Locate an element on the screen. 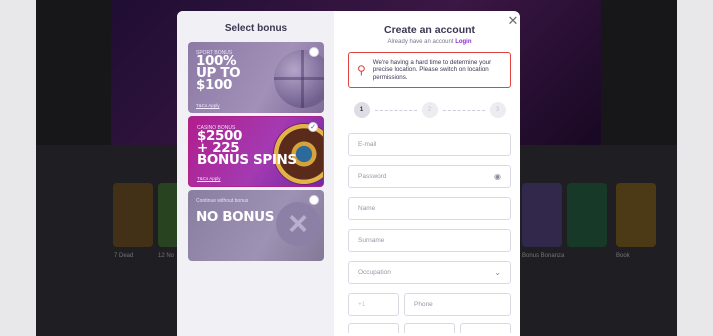  close-icon: ✕ is located at coordinates (513, 20).